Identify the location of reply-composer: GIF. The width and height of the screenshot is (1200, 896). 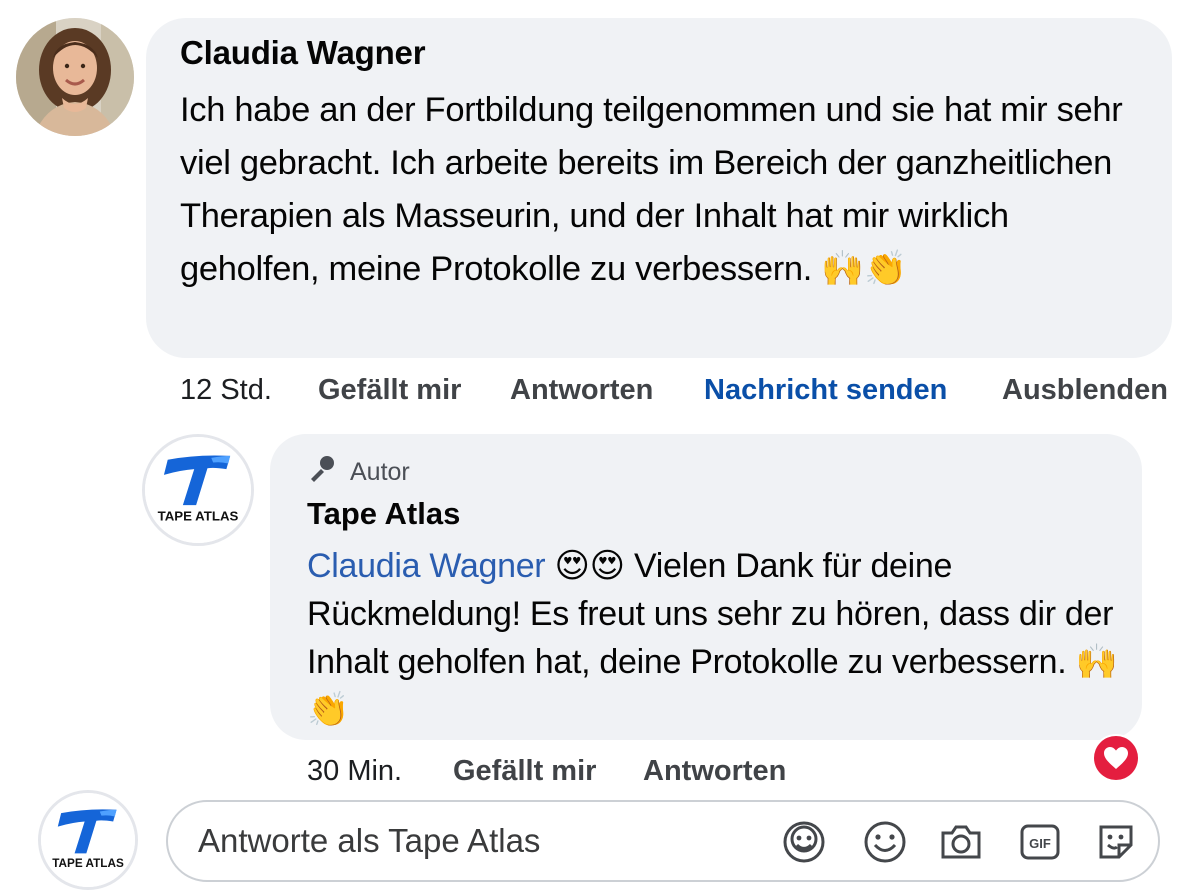
(663, 841).